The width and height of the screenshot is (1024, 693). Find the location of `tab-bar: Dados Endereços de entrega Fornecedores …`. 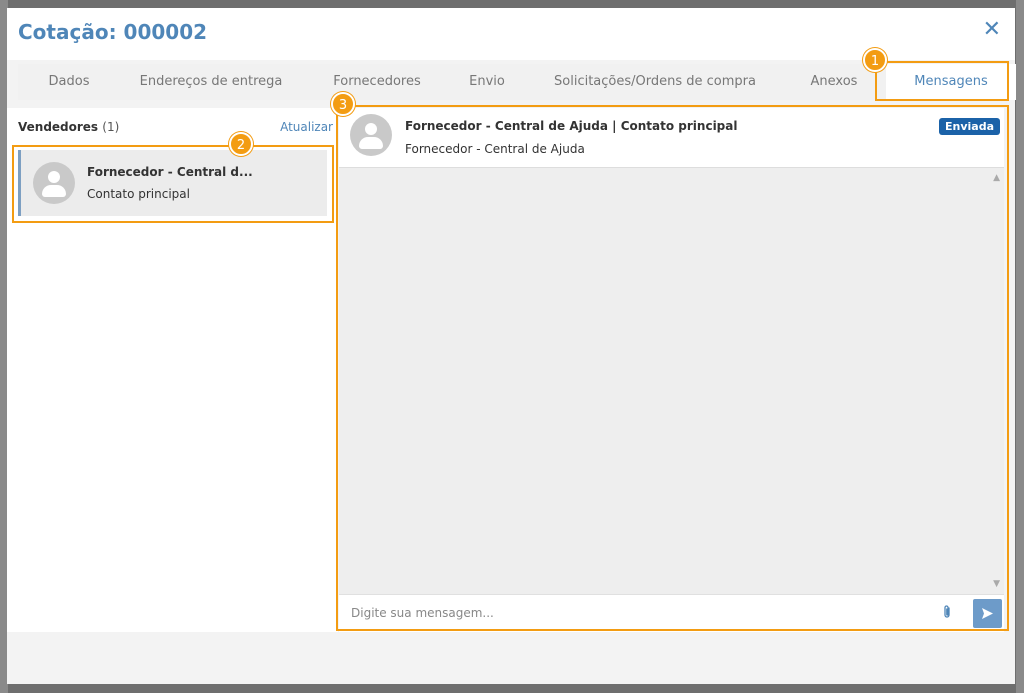

tab-bar: Dados Endereços de entrega Fornecedores … is located at coordinates (517, 82).